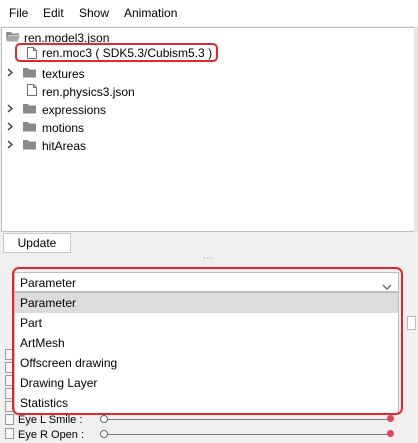 The height and width of the screenshot is (443, 418). Describe the element at coordinates (18, 13) in the screenshot. I see `menu-file: File` at that location.